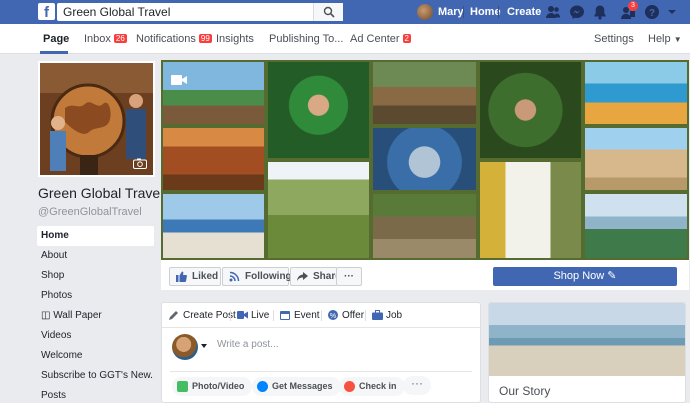 The height and width of the screenshot is (403, 690). Describe the element at coordinates (95, 256) in the screenshot. I see `sidebar-item-about: About` at that location.